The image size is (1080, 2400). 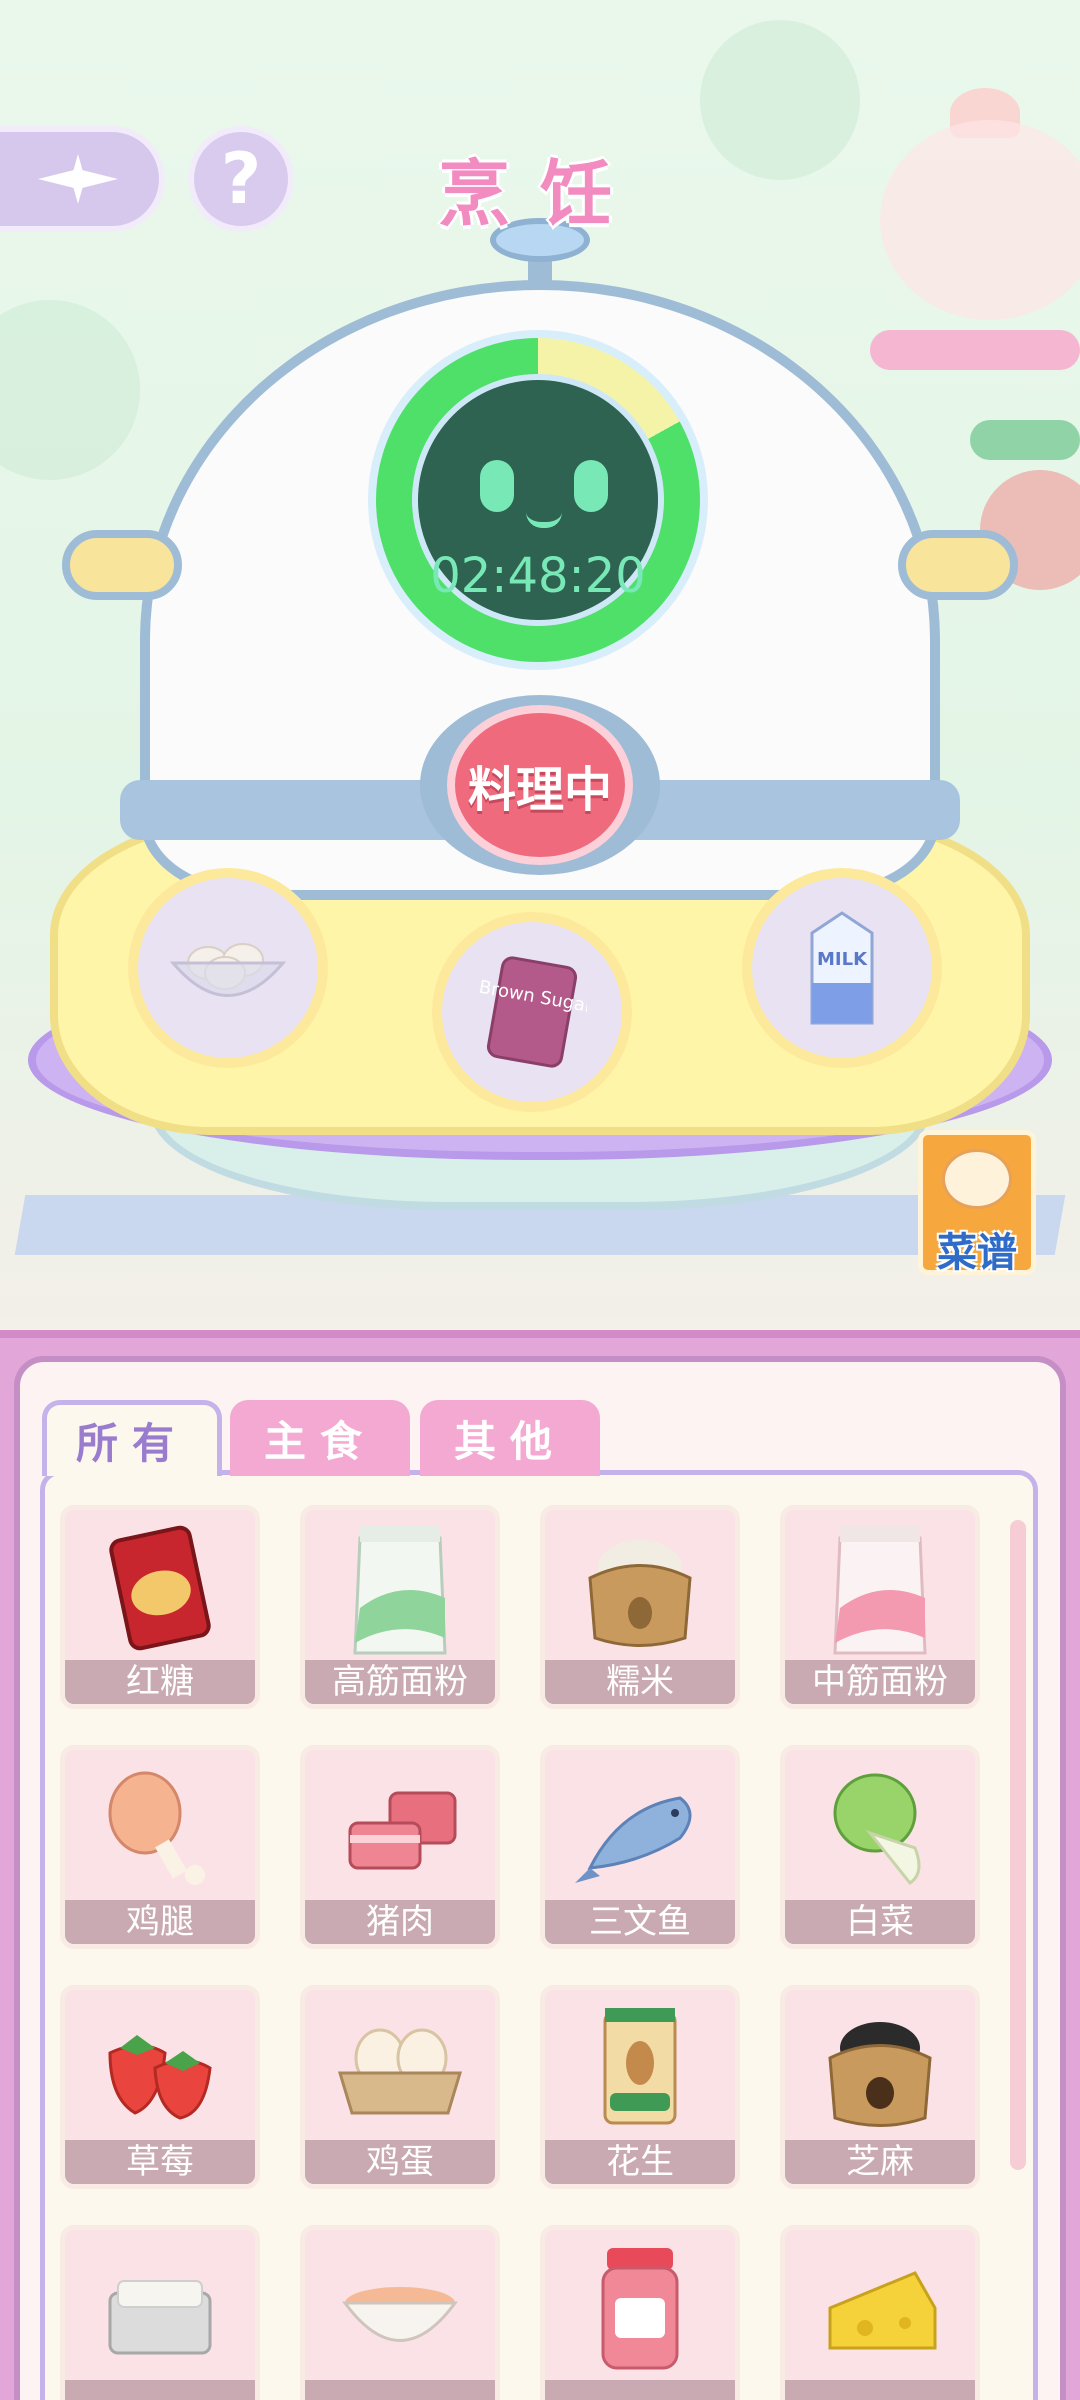 I want to click on ingredient-item: 猪肉, so click(x=400, y=1847).